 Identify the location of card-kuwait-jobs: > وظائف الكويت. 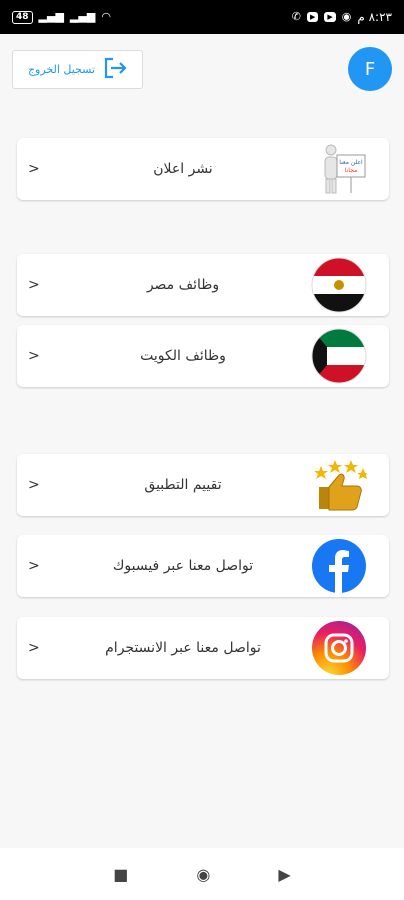
(203, 356).